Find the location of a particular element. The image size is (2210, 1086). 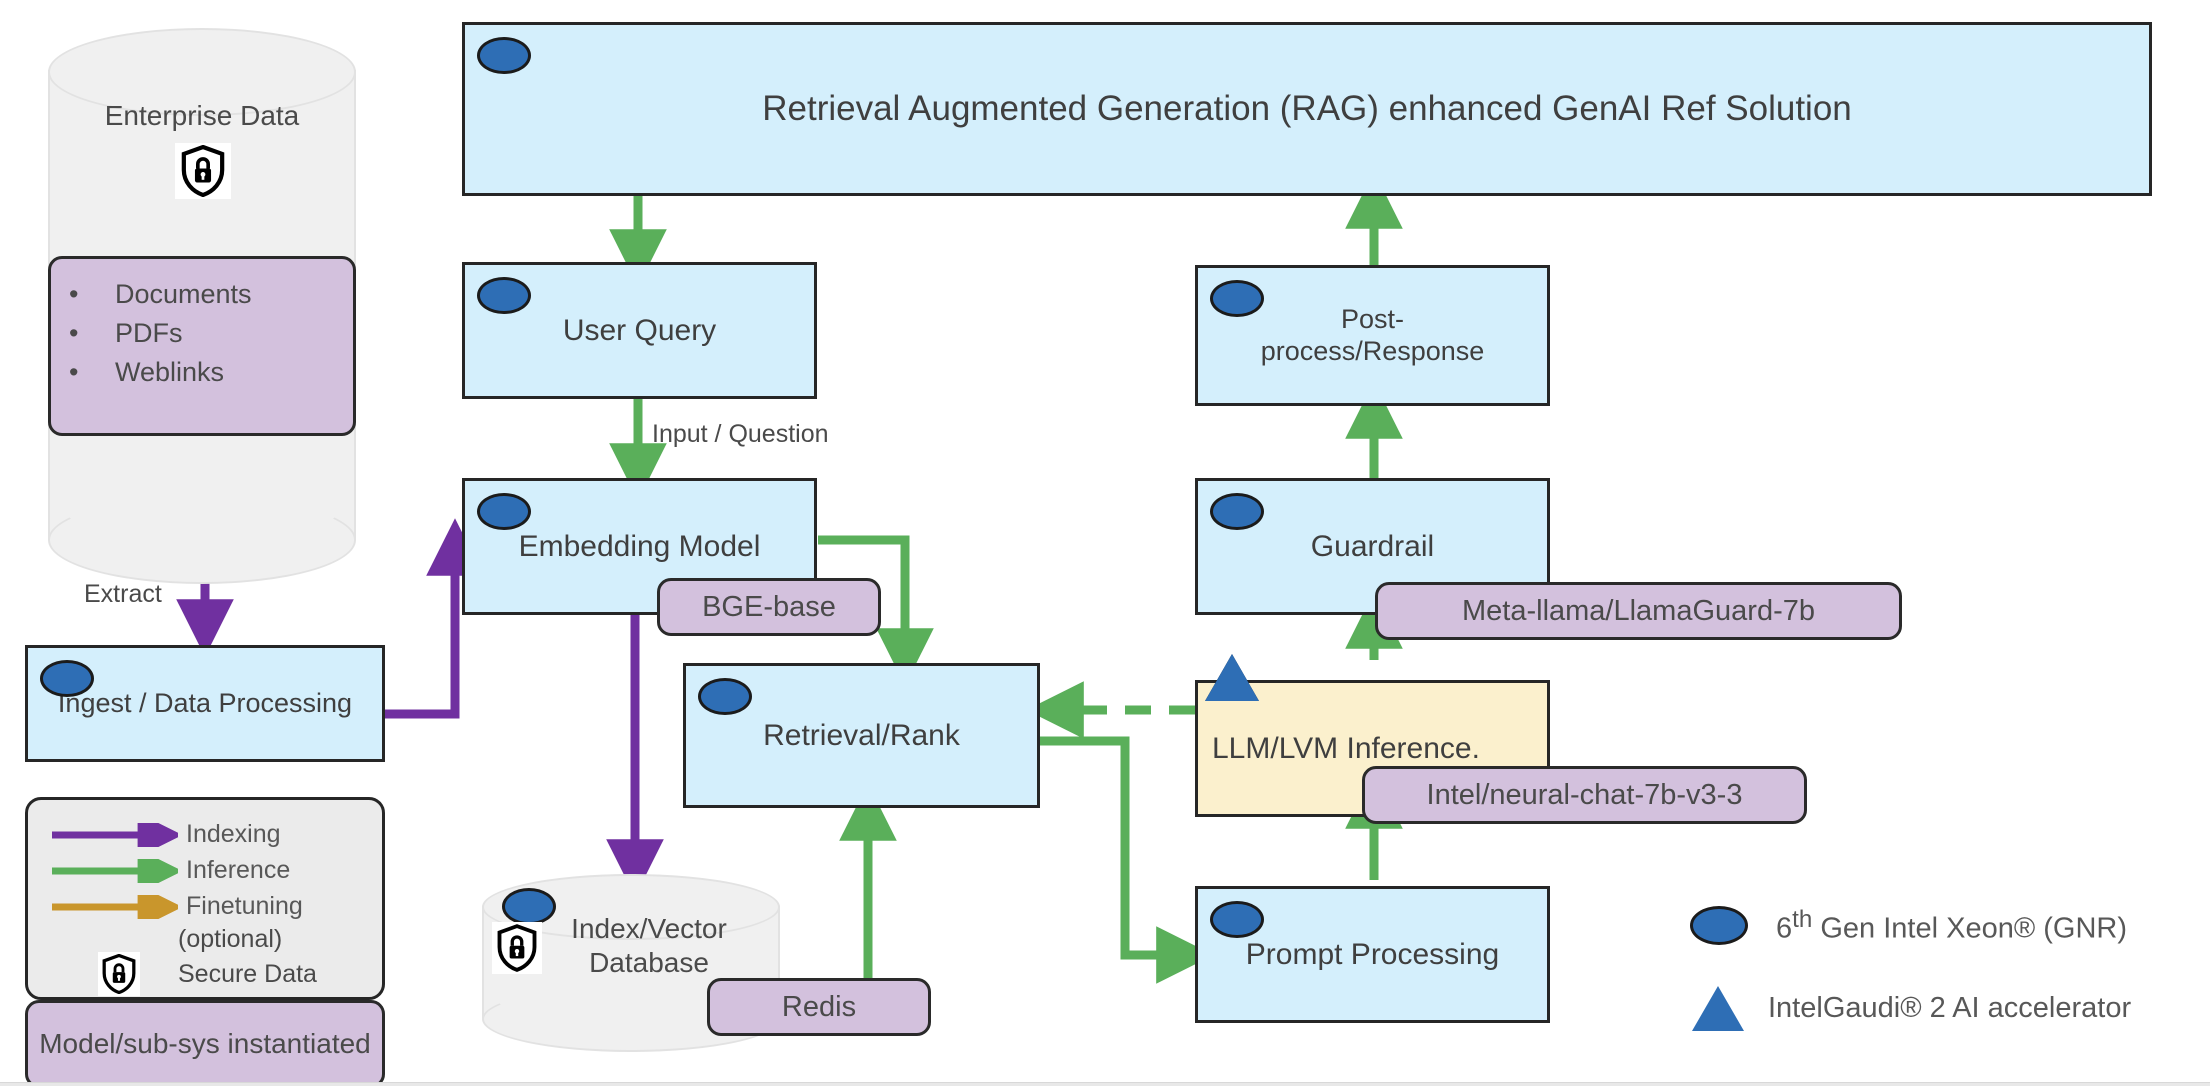

legend-secure-data-label: Secure Data is located at coordinates (247, 974).